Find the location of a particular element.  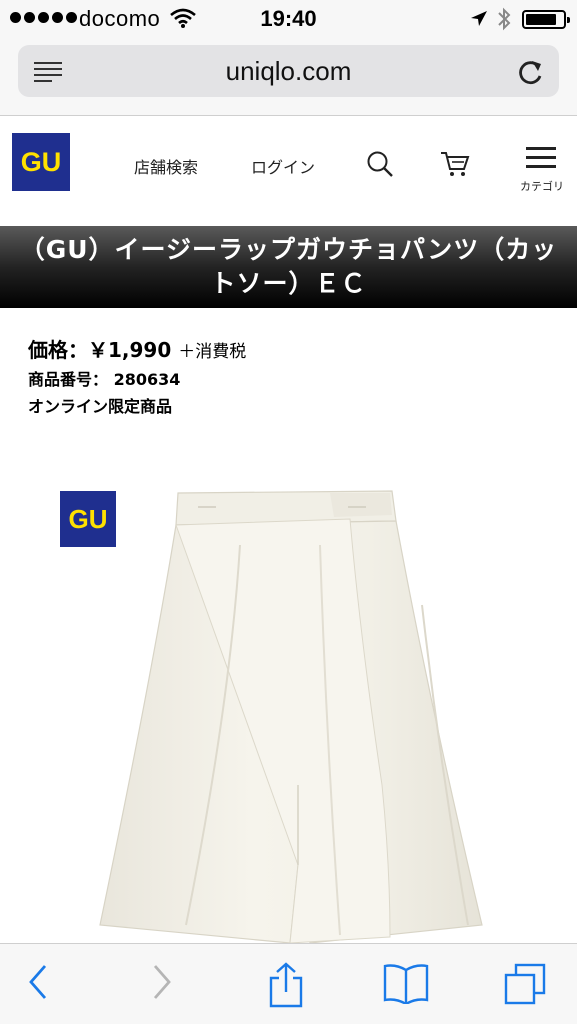

reload-icon is located at coordinates (531, 71).